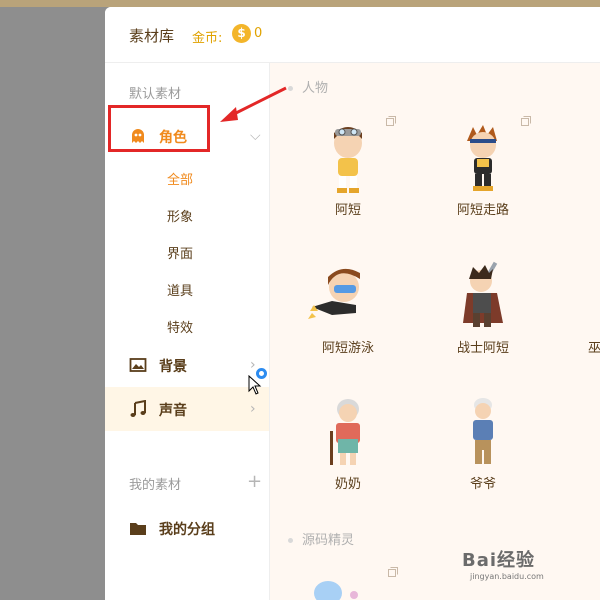 The image size is (600, 600). Describe the element at coordinates (308, 86) in the screenshot. I see `group-label-people: 人物` at that location.